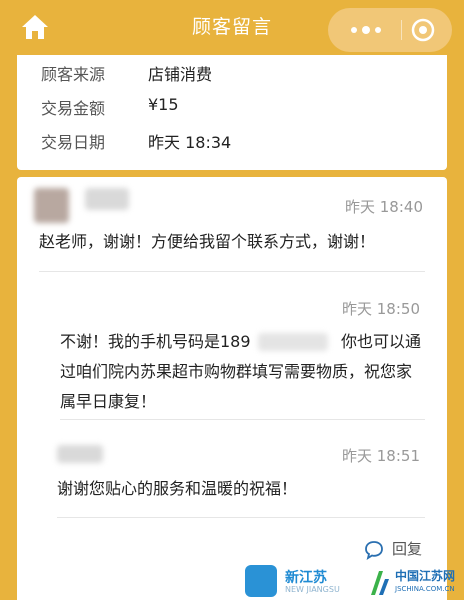  Describe the element at coordinates (381, 309) in the screenshot. I see `message-time: 昨天 18:50` at that location.